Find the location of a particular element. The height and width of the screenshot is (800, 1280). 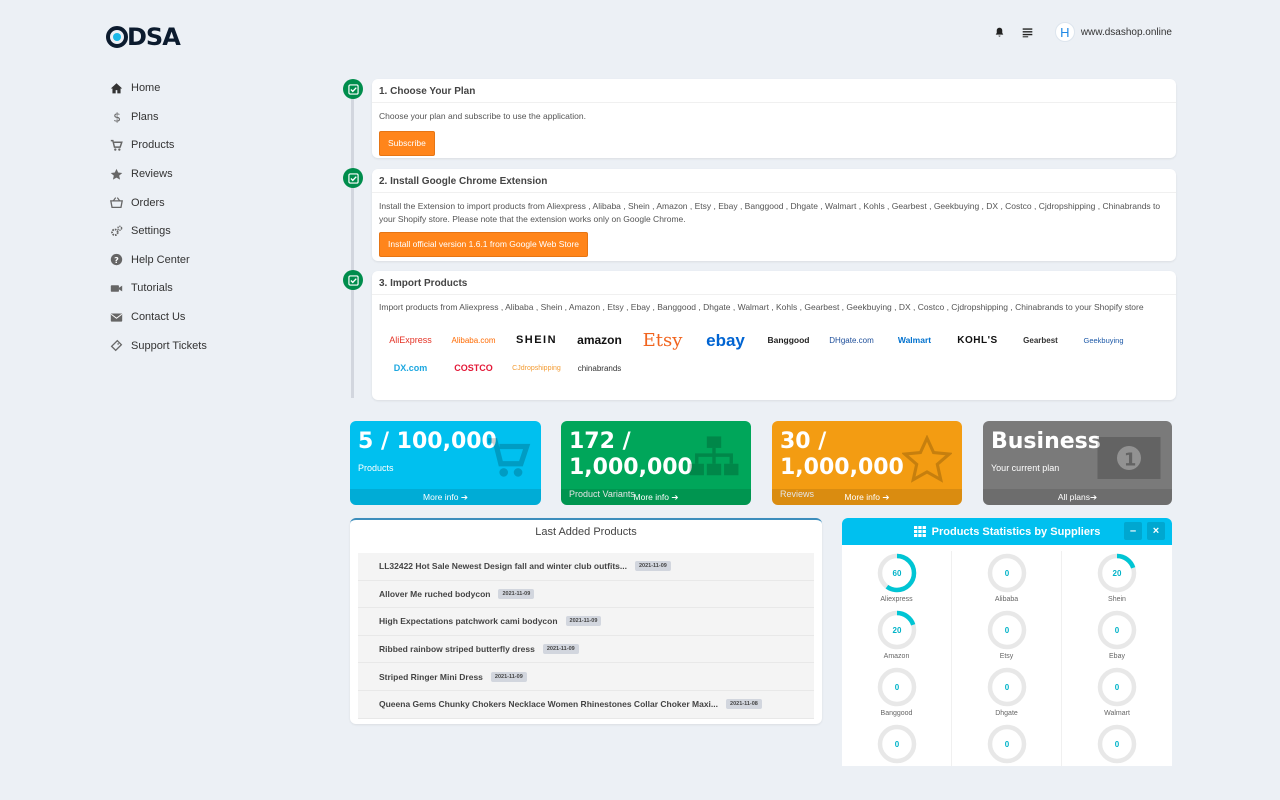

grid-icon is located at coordinates (919, 531).